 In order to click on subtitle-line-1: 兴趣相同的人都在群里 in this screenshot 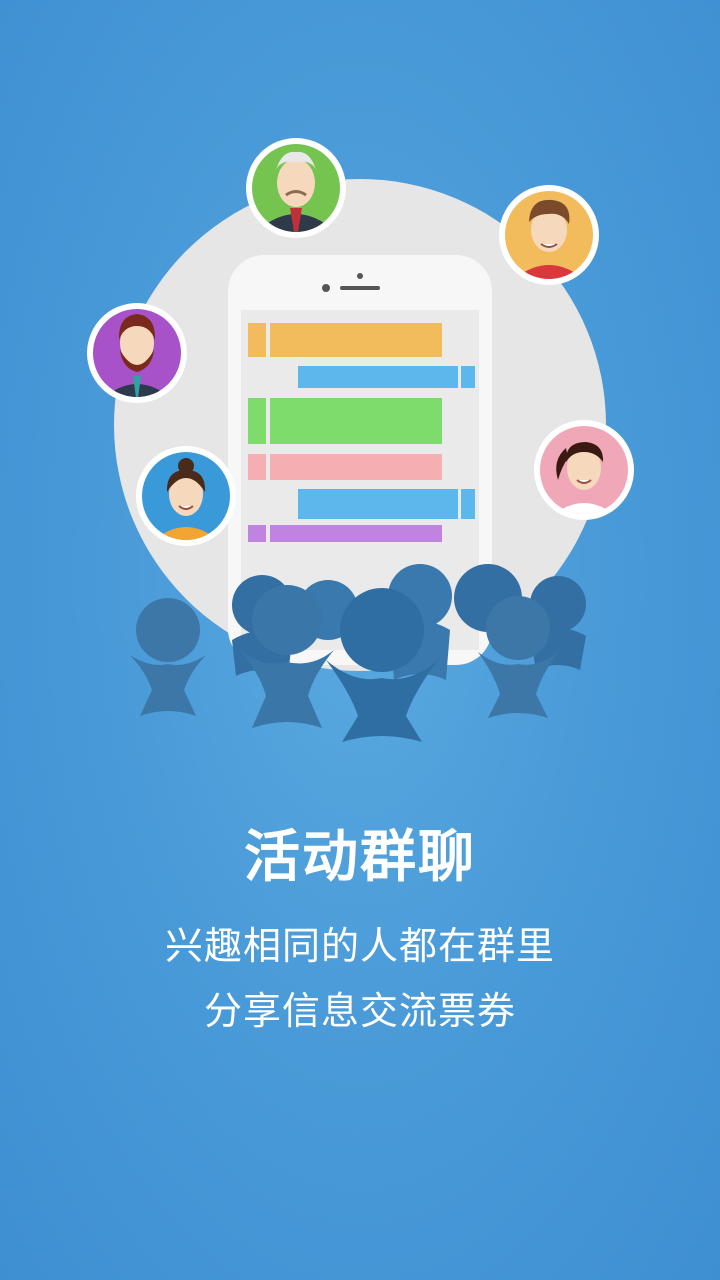, I will do `click(359, 946)`.